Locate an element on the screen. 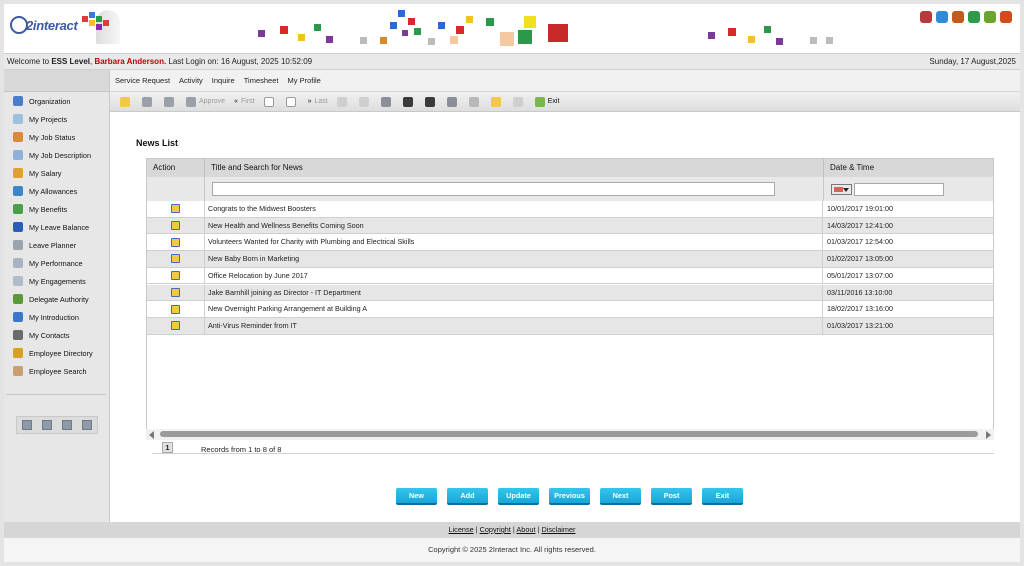 The height and width of the screenshot is (566, 1024). sidebar-item-my-projects: My Projects is located at coordinates (56, 119).